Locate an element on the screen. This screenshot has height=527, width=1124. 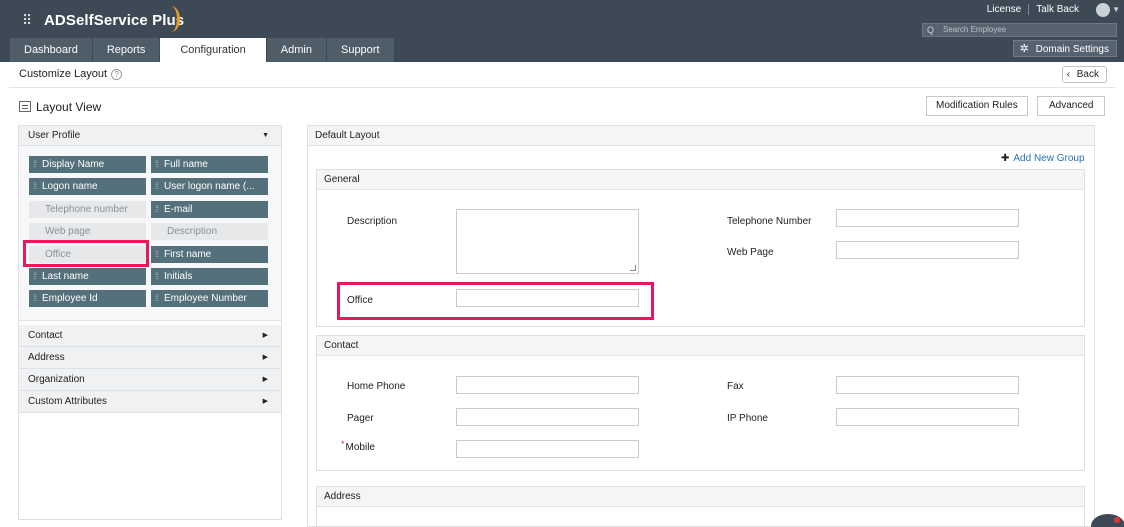
field-chip-last-name: ⁞⁞ Last name is located at coordinates (87, 276).